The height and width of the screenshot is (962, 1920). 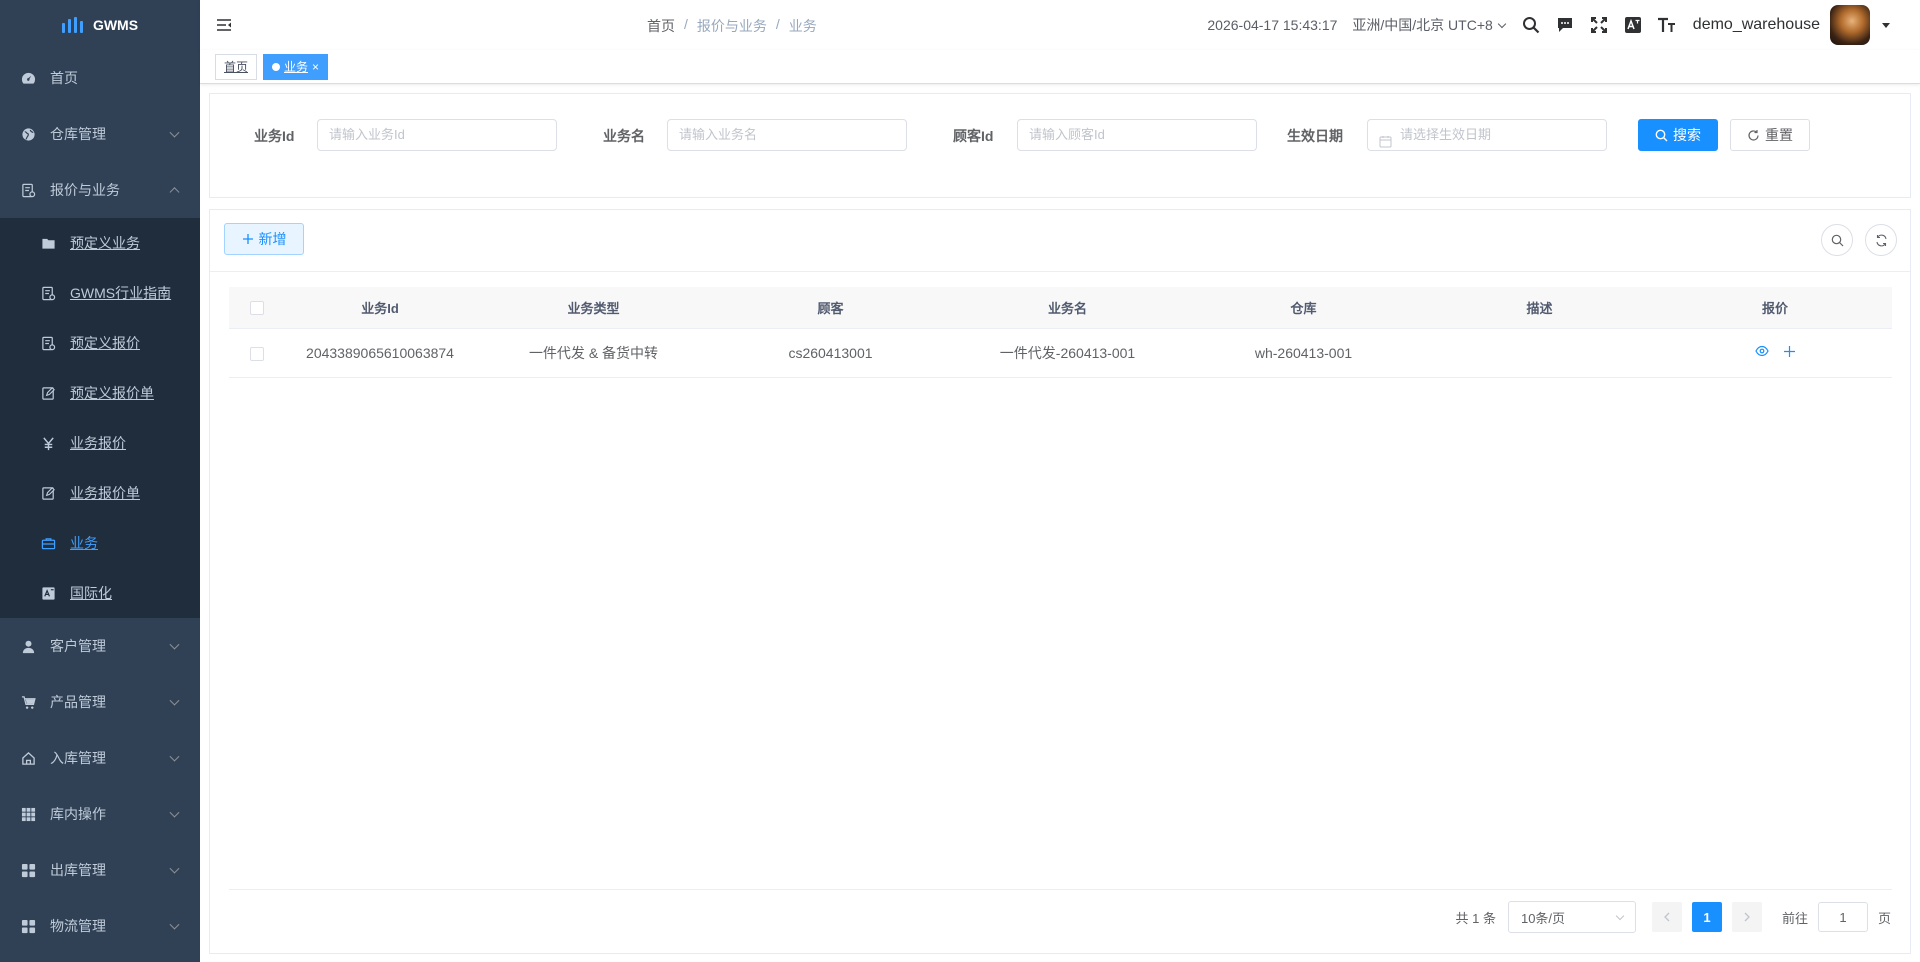 I want to click on sidebar-item-label: 入库管理, so click(x=78, y=758).